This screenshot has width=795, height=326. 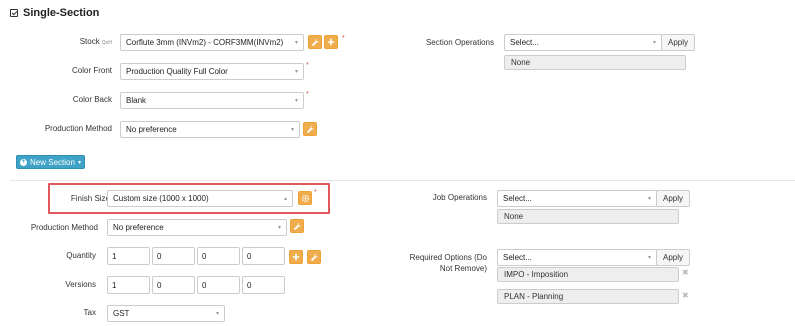 I want to click on new-section-label: New Section, so click(x=52, y=162).